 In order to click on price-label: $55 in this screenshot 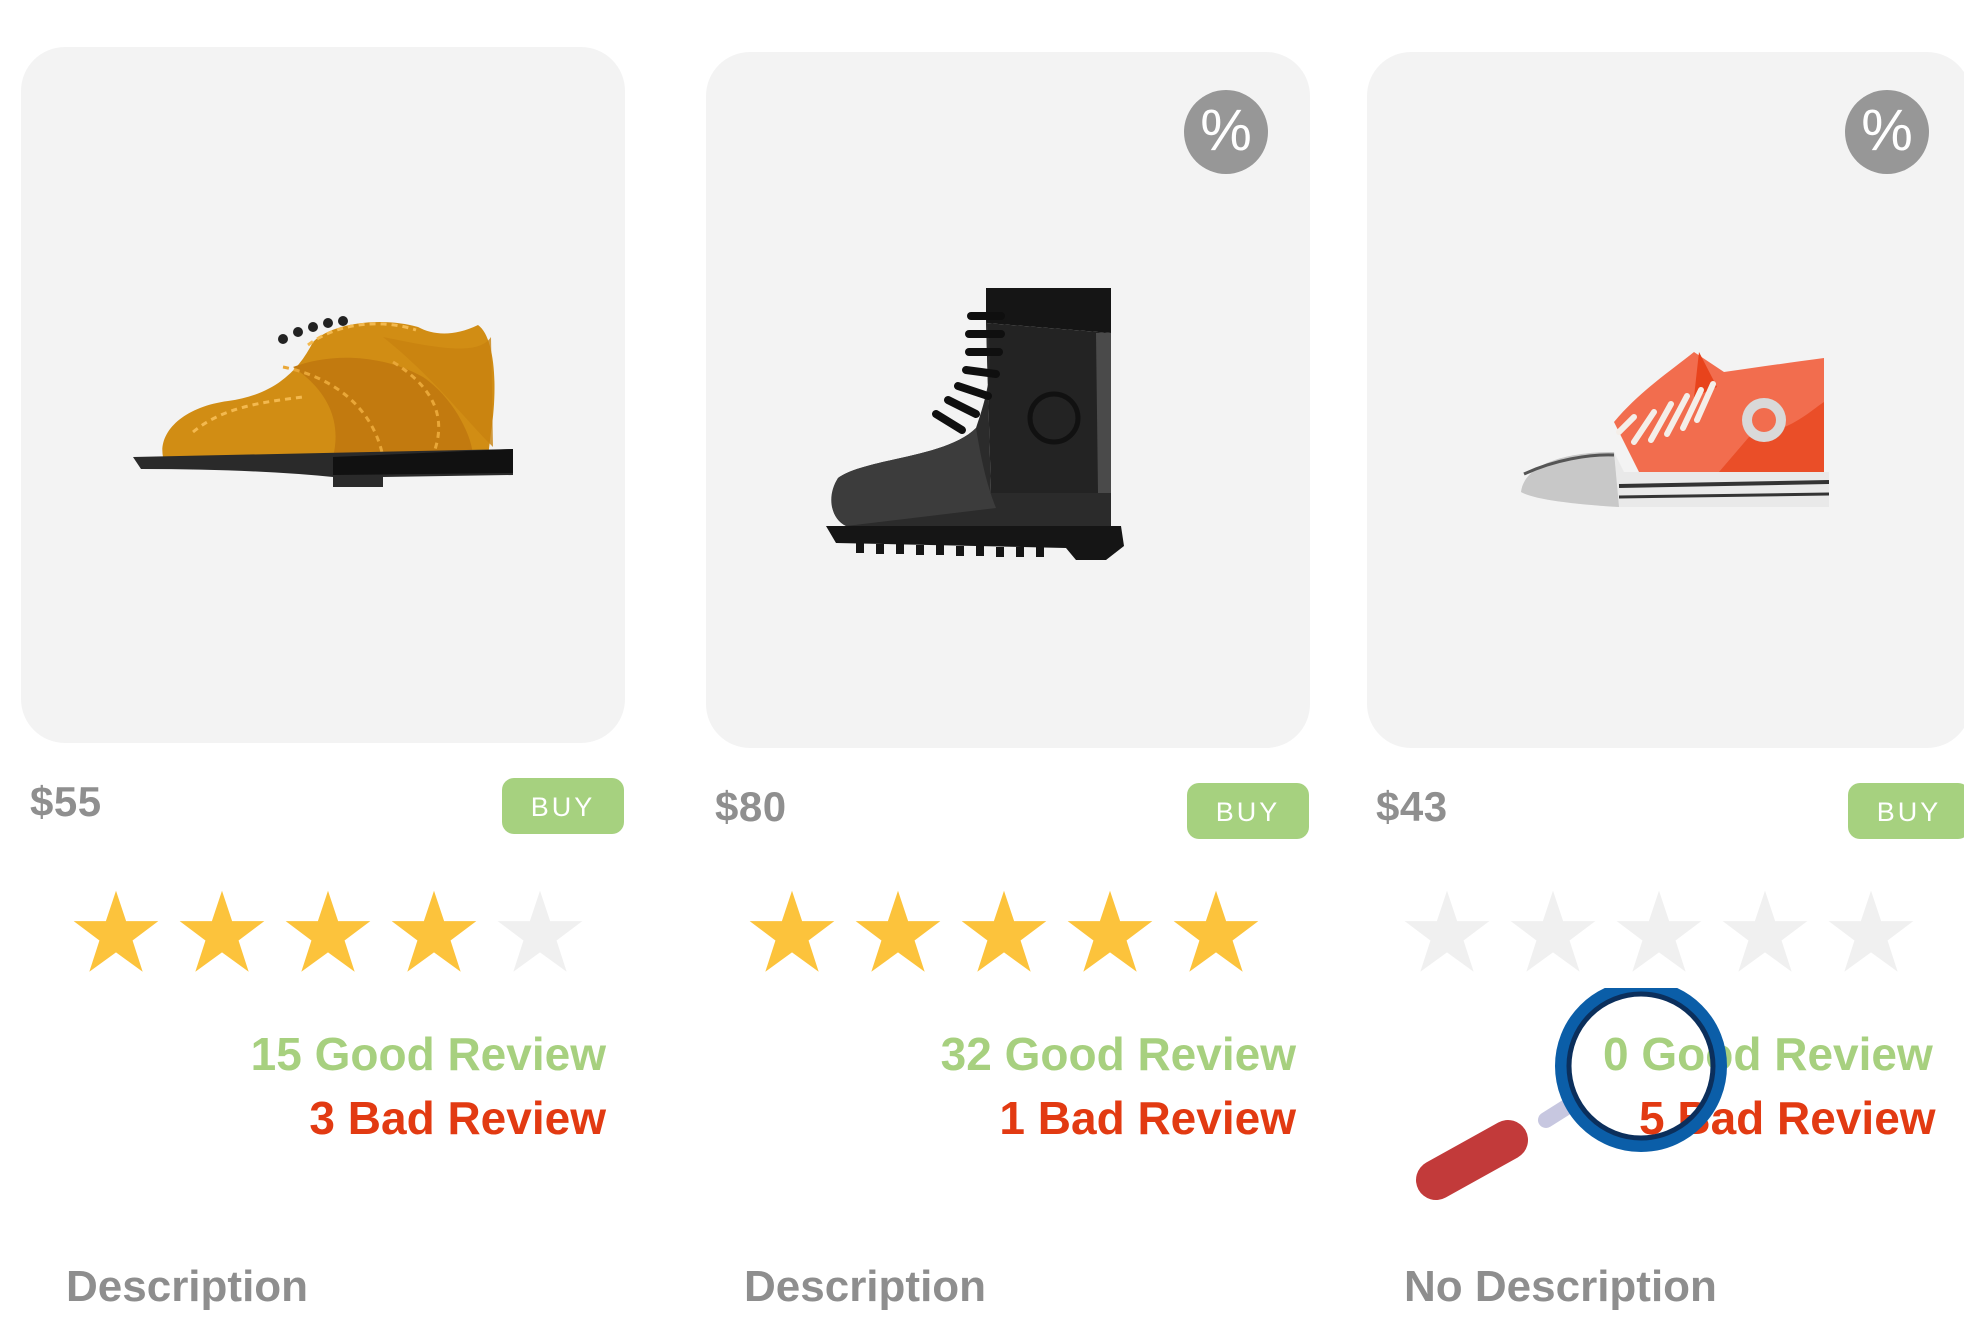, I will do `click(66, 801)`.